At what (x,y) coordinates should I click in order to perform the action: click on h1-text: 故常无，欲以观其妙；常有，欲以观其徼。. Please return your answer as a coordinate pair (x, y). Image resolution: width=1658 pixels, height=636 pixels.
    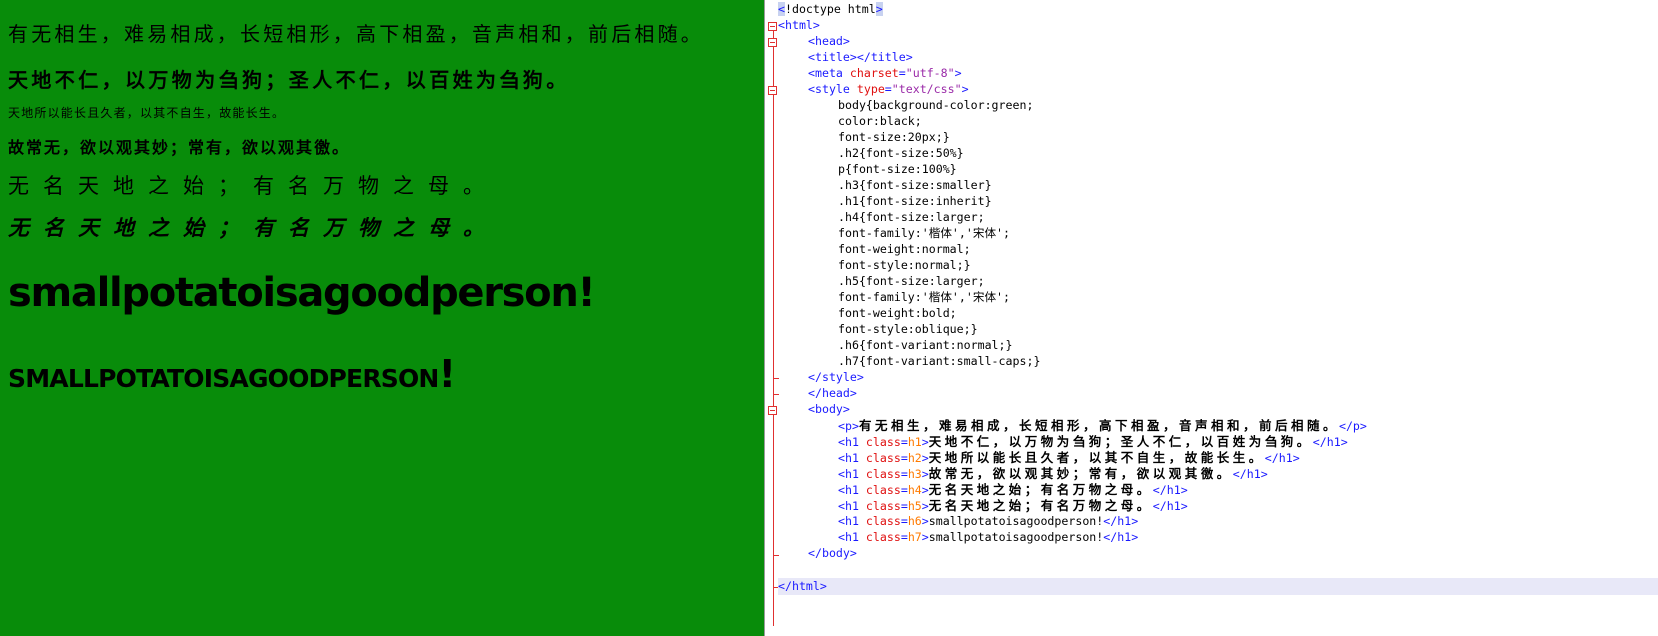
    Looking at the image, I should click on (1080, 473).